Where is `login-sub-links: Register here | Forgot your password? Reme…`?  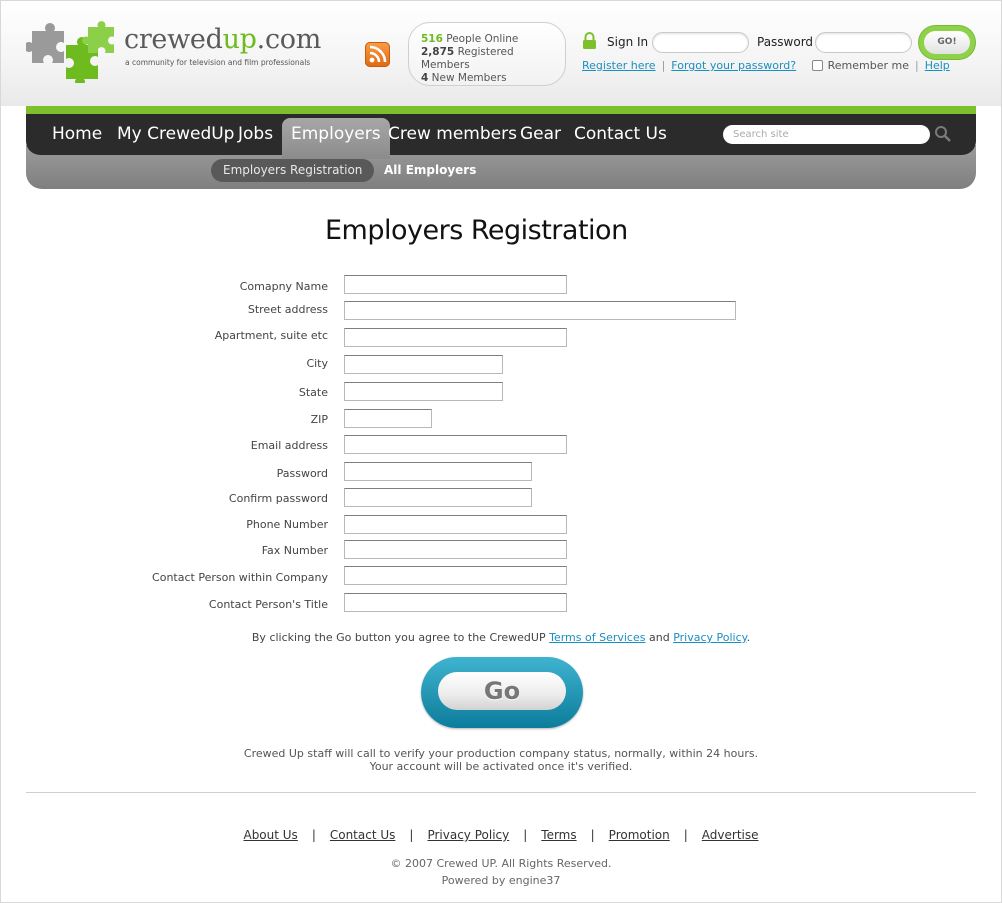 login-sub-links: Register here | Forgot your password? Reme… is located at coordinates (766, 65).